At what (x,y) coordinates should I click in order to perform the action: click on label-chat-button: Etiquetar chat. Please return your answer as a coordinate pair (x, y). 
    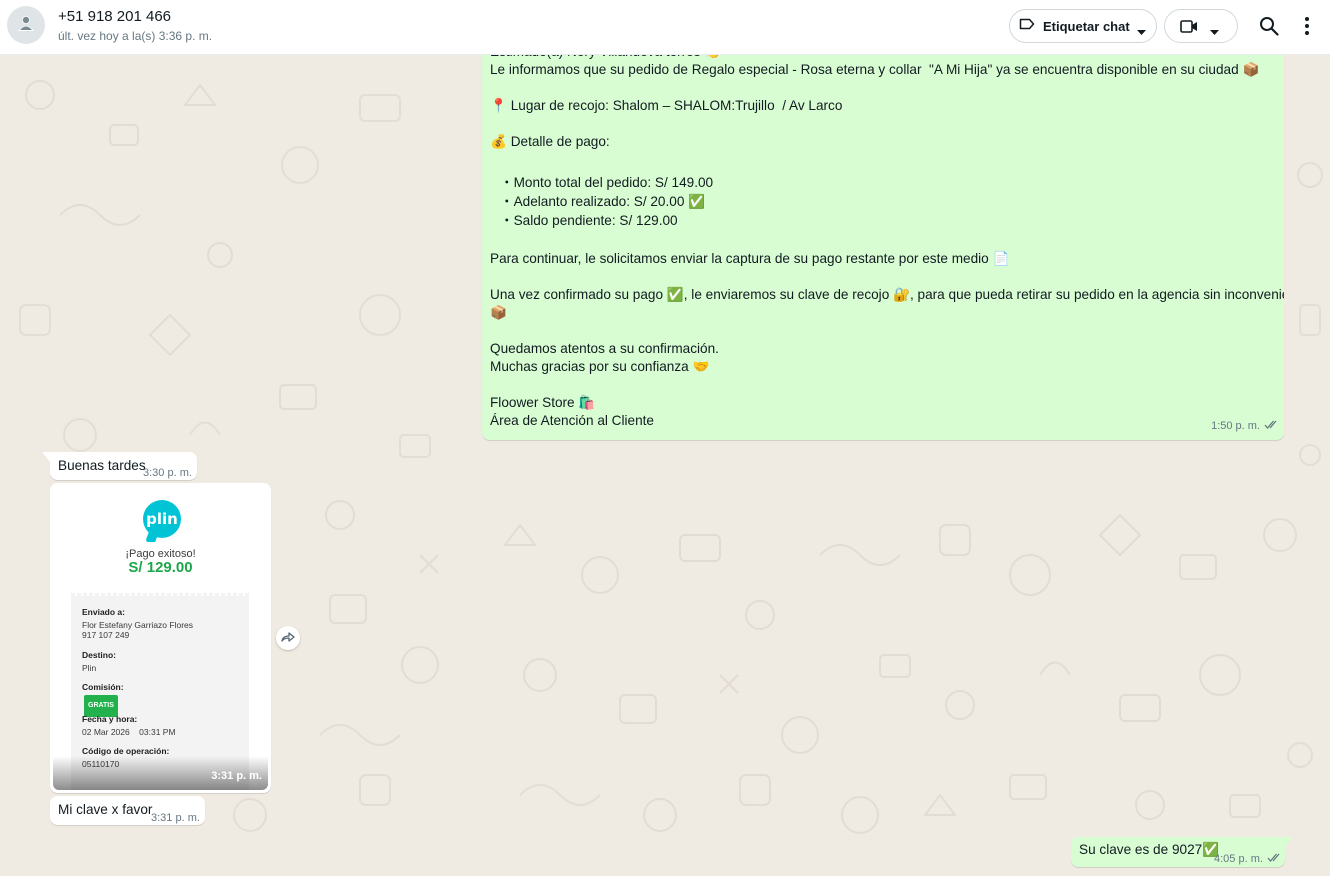
    Looking at the image, I should click on (1083, 26).